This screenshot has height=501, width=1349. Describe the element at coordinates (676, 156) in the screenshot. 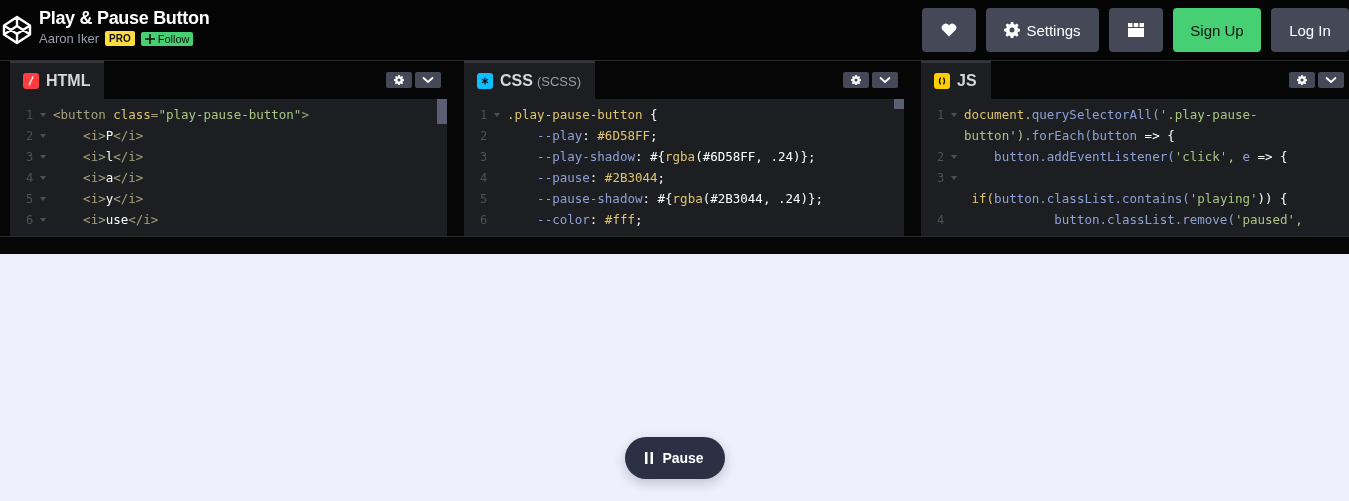

I see `code-line: --play-shadow: #{rgba(#6D58FF, .24)};` at that location.